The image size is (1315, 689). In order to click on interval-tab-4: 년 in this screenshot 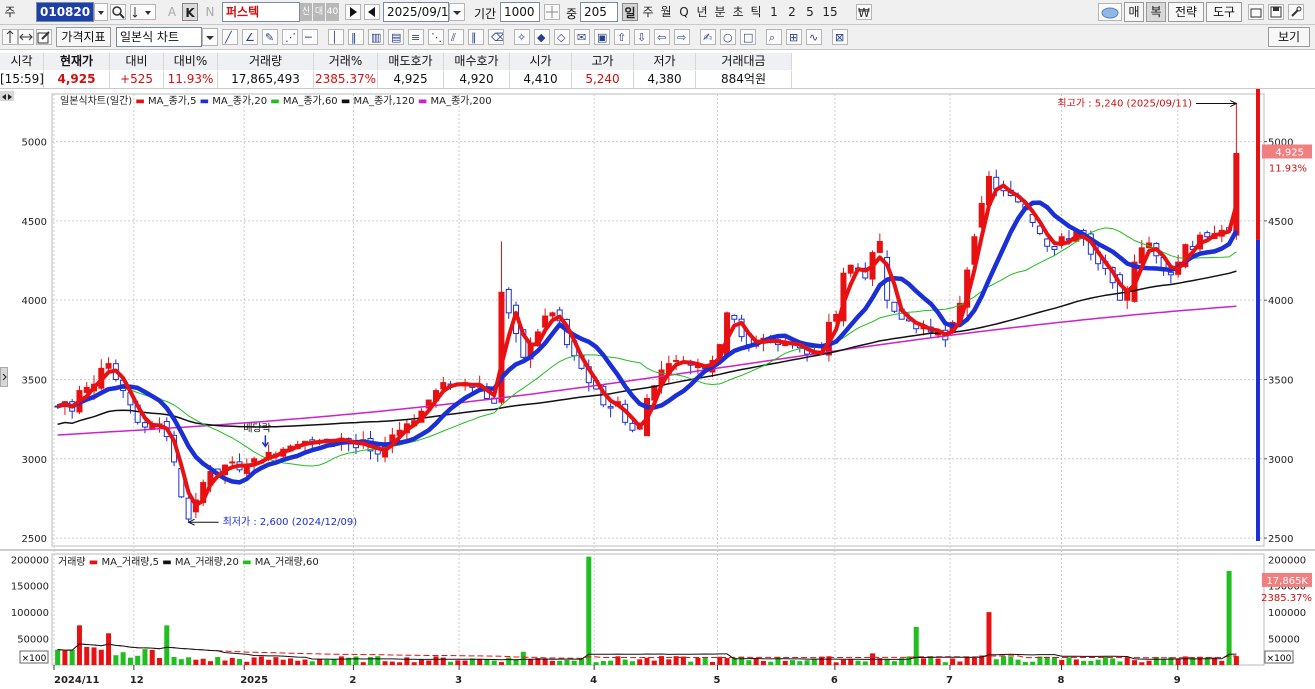, I will do `click(702, 12)`.